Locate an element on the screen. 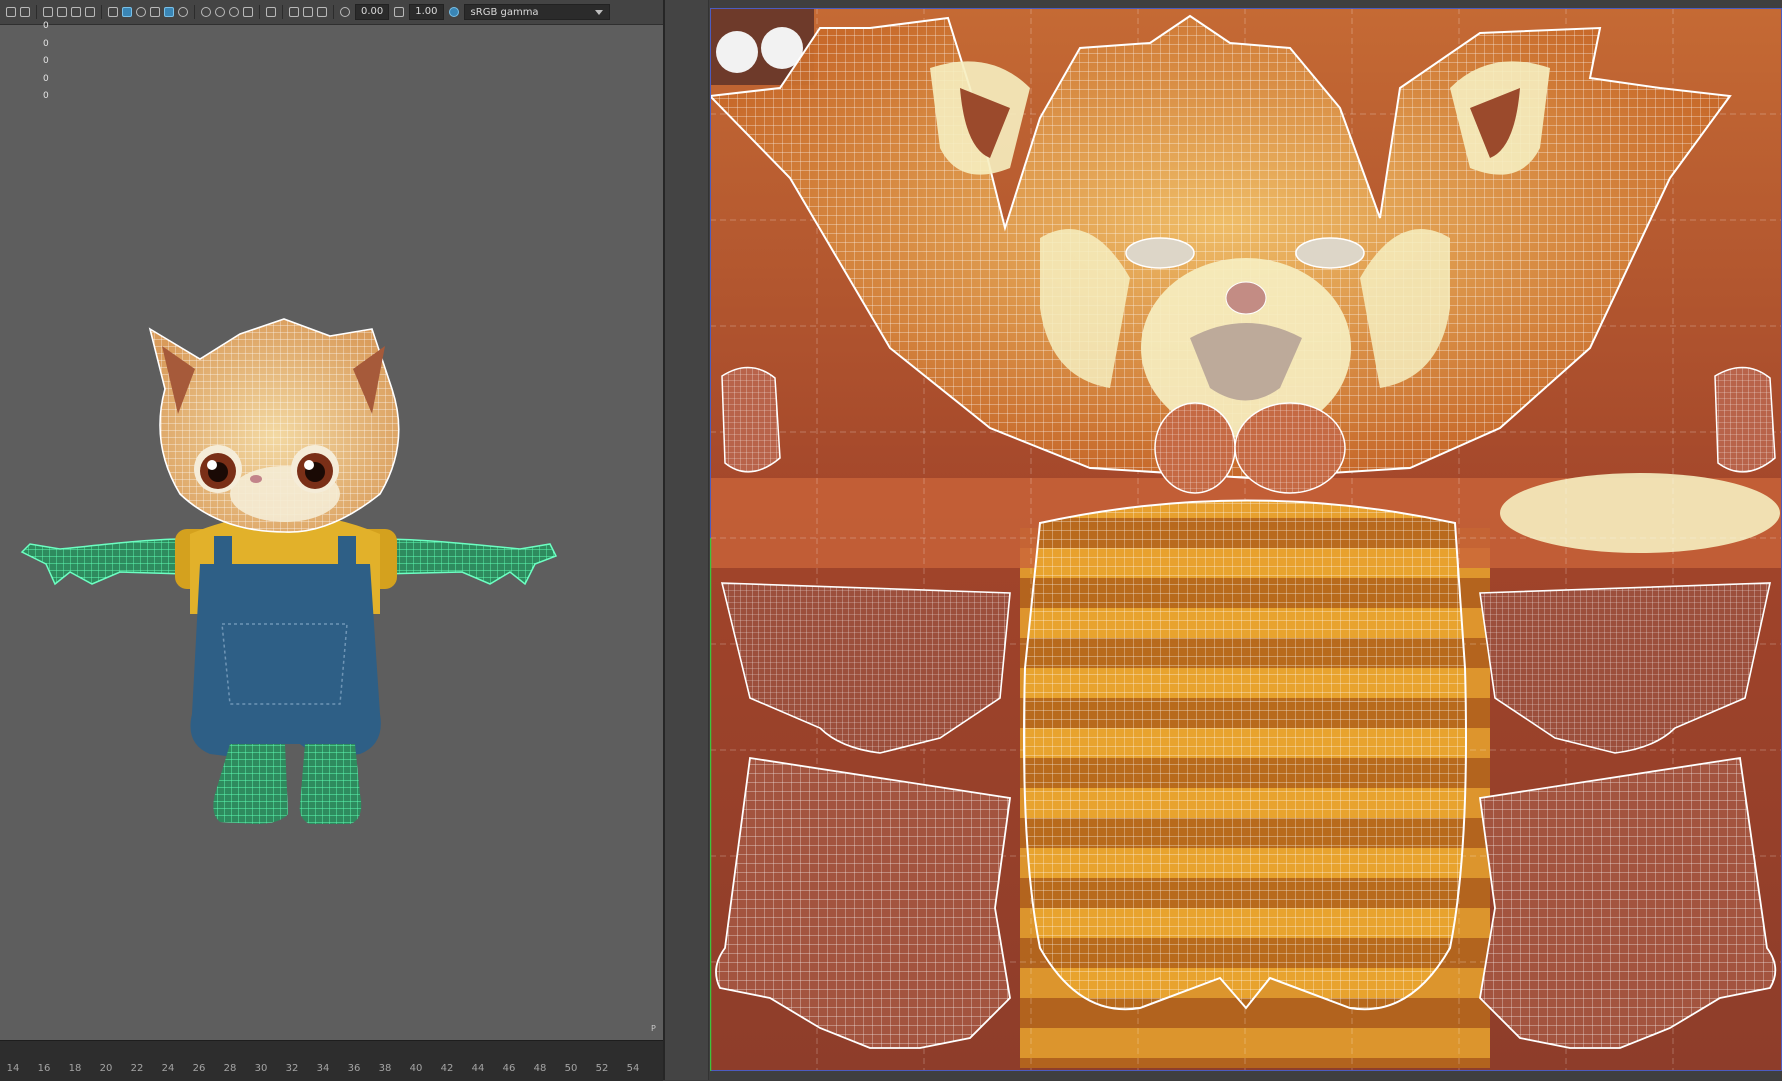 Image resolution: width=1782 pixels, height=1081 pixels. nose is located at coordinates (256, 479).